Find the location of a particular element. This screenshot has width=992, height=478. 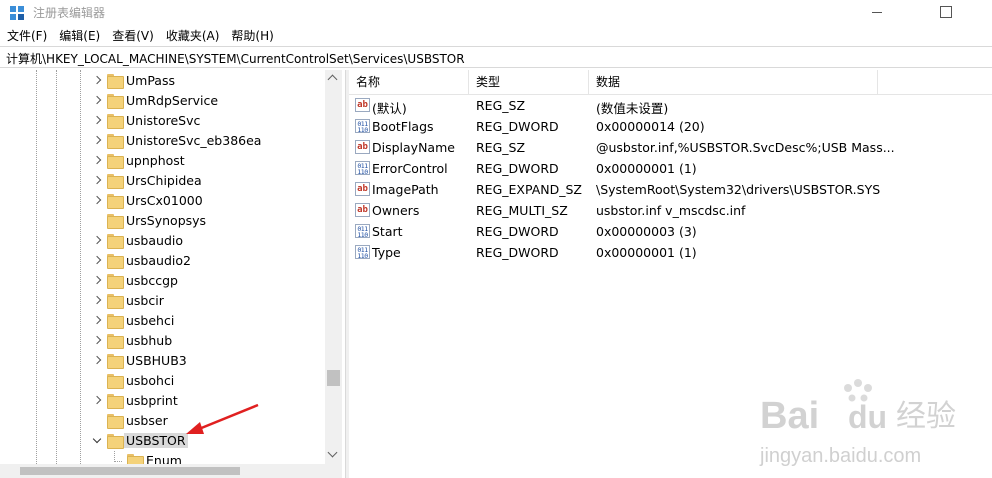

value-name: DisplayName is located at coordinates (413, 147).